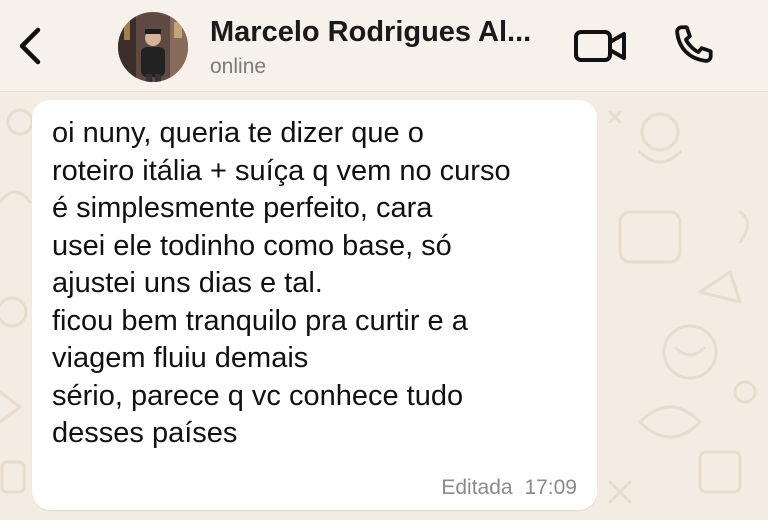 The image size is (768, 520). What do you see at coordinates (477, 487) in the screenshot?
I see `edited-label: Editada` at bounding box center [477, 487].